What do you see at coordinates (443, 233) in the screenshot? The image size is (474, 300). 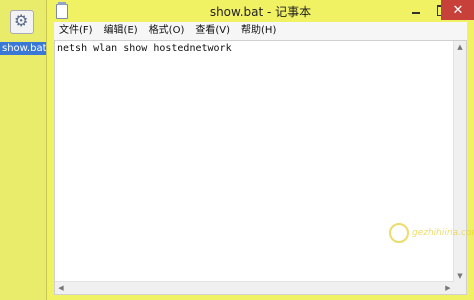 I see `watermark-text: gezhihiina.com` at bounding box center [443, 233].